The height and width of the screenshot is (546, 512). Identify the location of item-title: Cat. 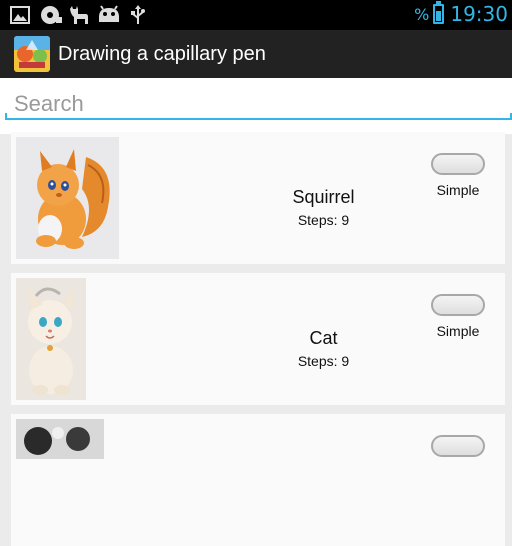
(323, 338).